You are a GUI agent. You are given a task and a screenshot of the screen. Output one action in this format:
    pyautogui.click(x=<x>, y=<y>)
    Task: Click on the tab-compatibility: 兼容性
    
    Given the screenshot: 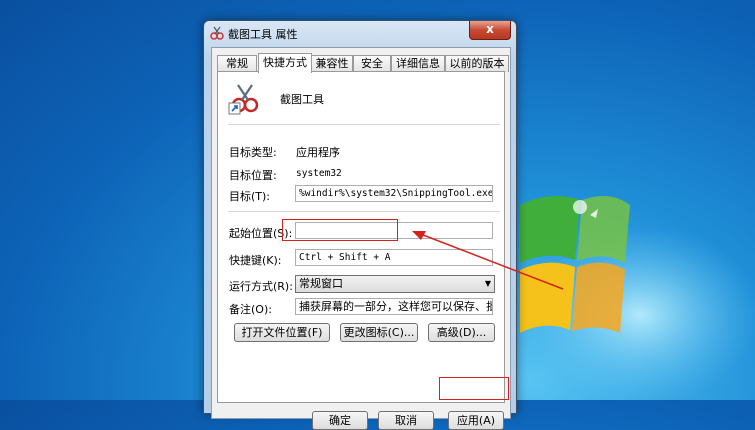 What is the action you would take?
    pyautogui.click(x=332, y=63)
    